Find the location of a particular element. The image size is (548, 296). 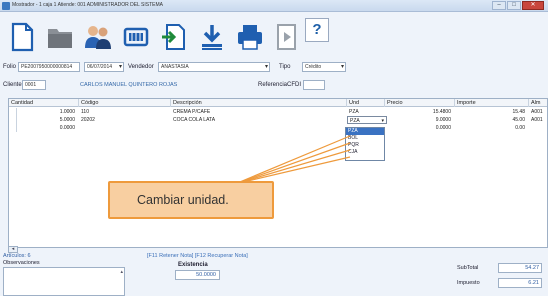

maximize-button: □ is located at coordinates (514, 5).